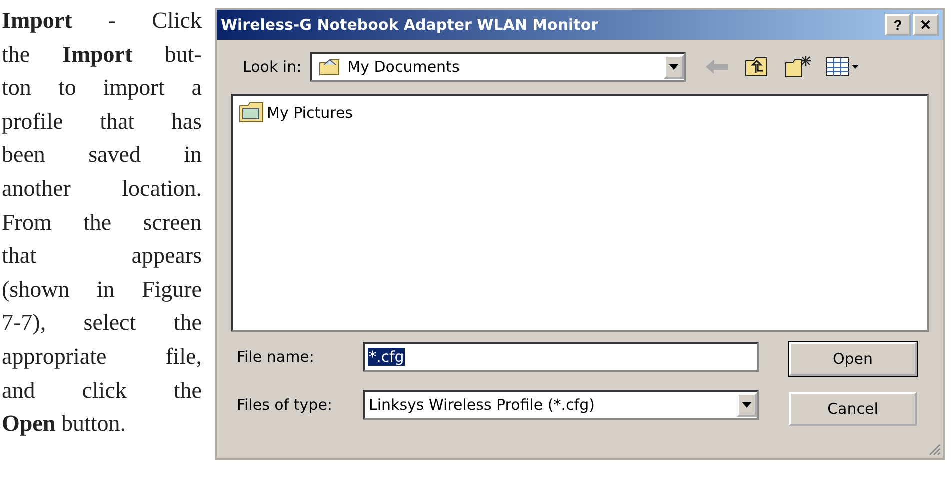  I want to click on new-folder-icon, so click(798, 67).